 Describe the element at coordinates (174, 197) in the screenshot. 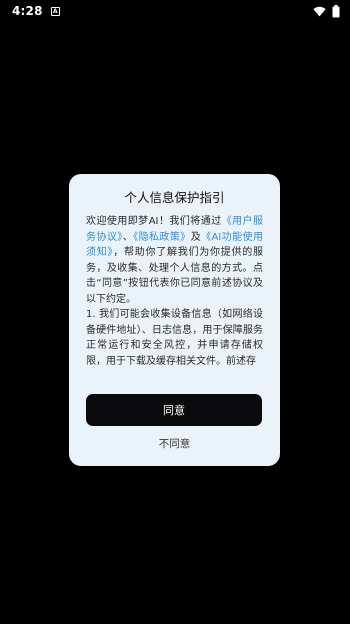

I see `dialog-title: 个人信息保护指引` at that location.